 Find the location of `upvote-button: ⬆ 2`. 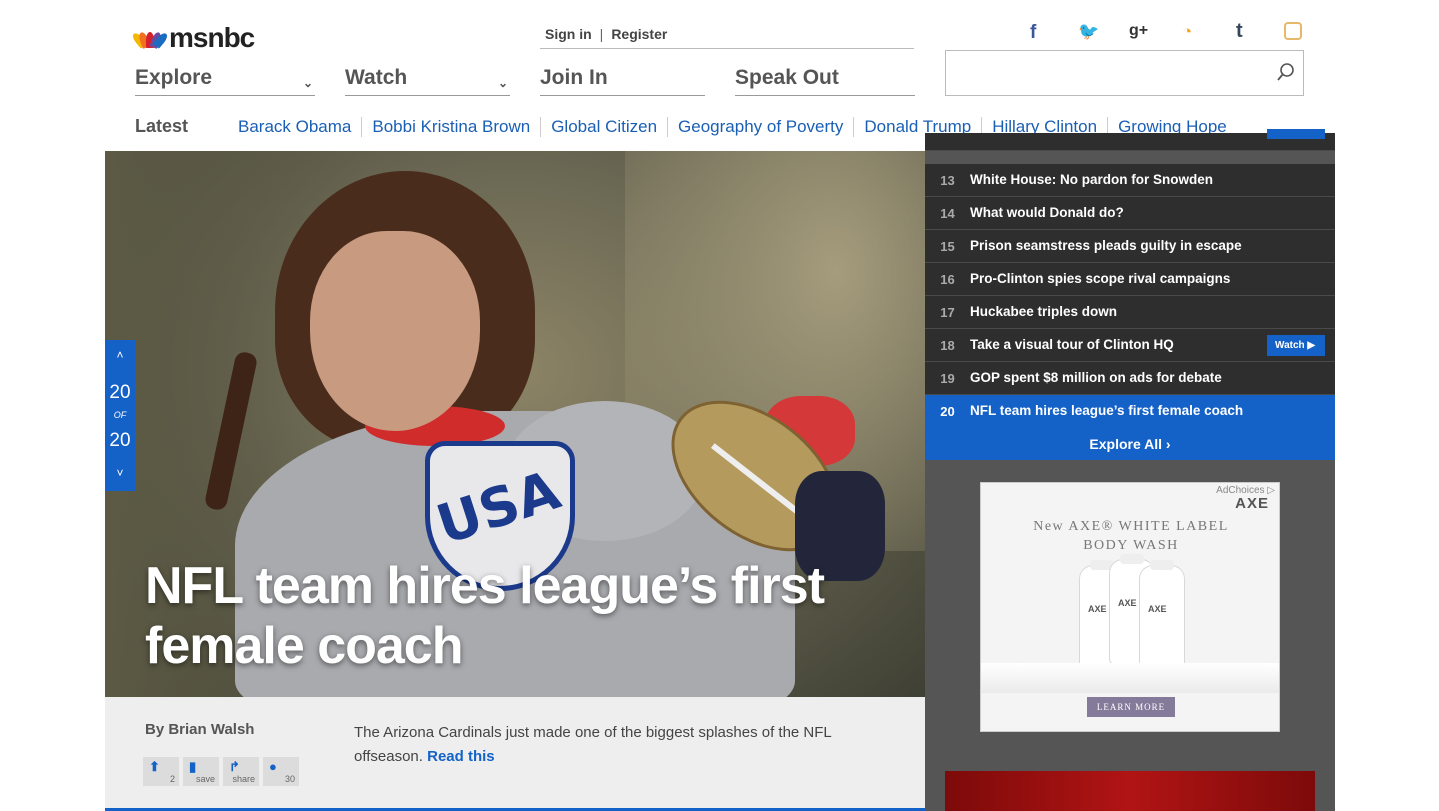

upvote-button: ⬆ 2 is located at coordinates (161, 771).